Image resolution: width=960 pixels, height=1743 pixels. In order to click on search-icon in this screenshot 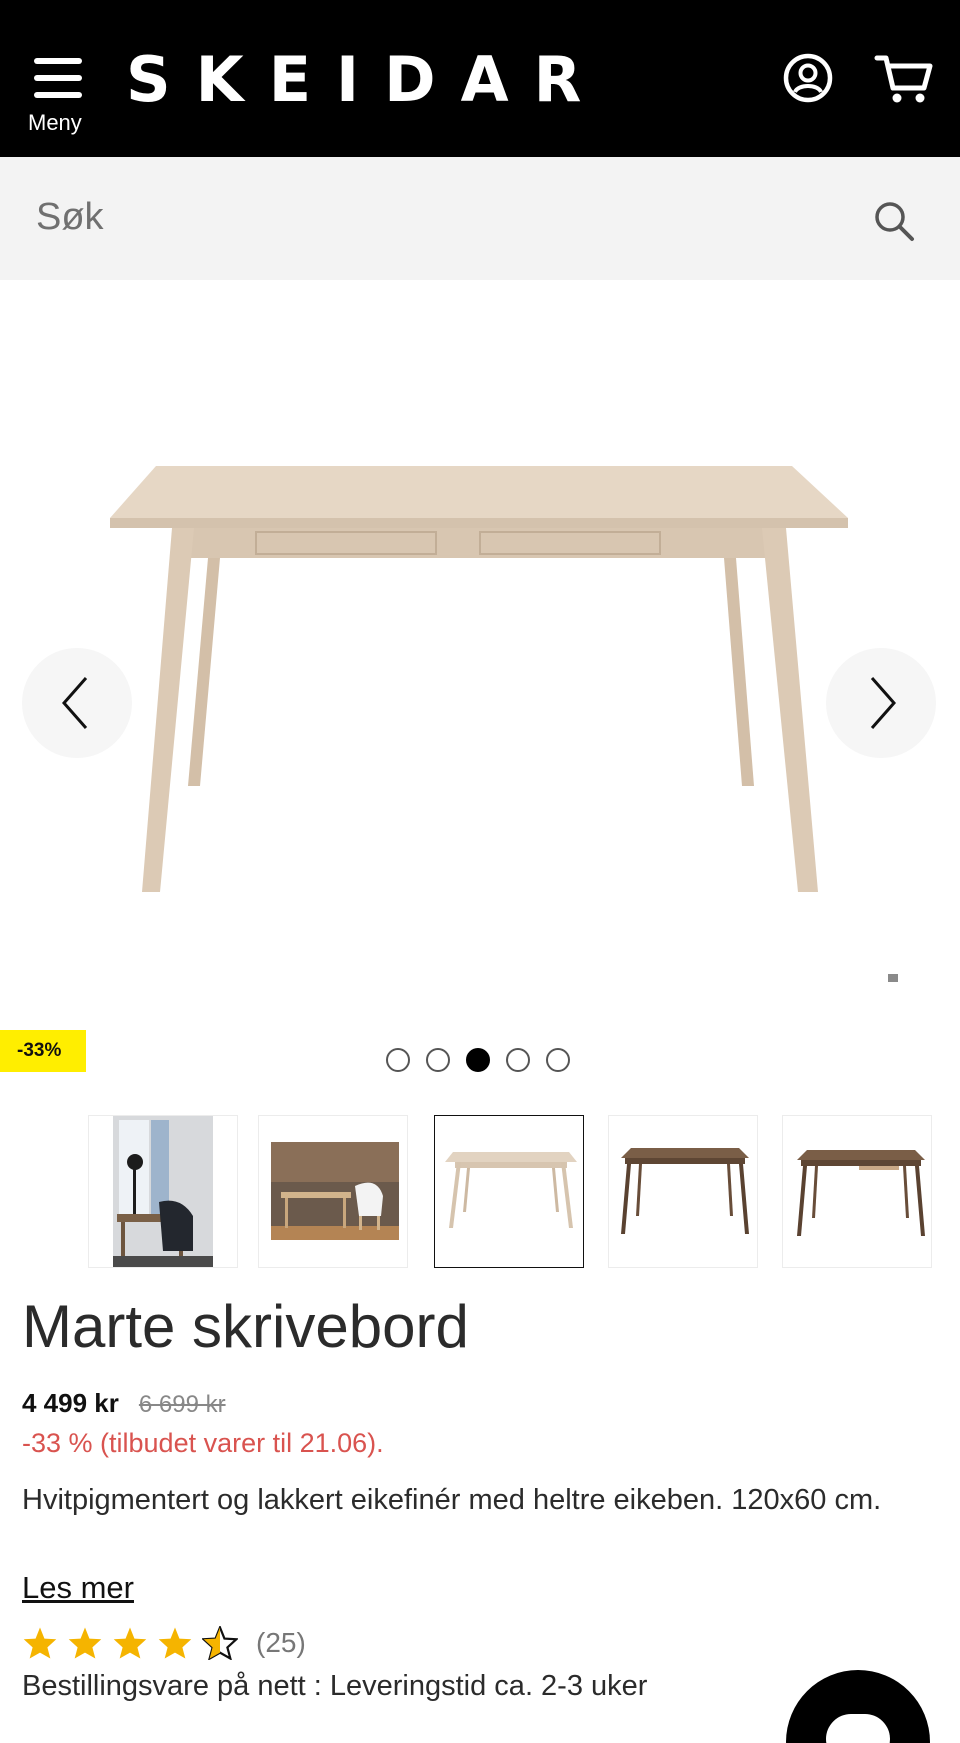, I will do `click(894, 221)`.